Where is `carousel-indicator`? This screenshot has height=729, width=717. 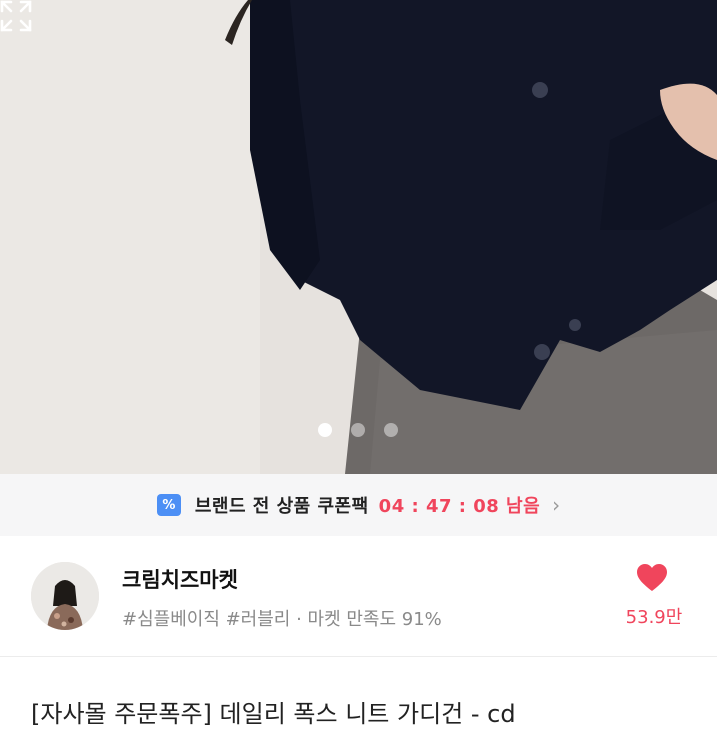 carousel-indicator is located at coordinates (358, 430).